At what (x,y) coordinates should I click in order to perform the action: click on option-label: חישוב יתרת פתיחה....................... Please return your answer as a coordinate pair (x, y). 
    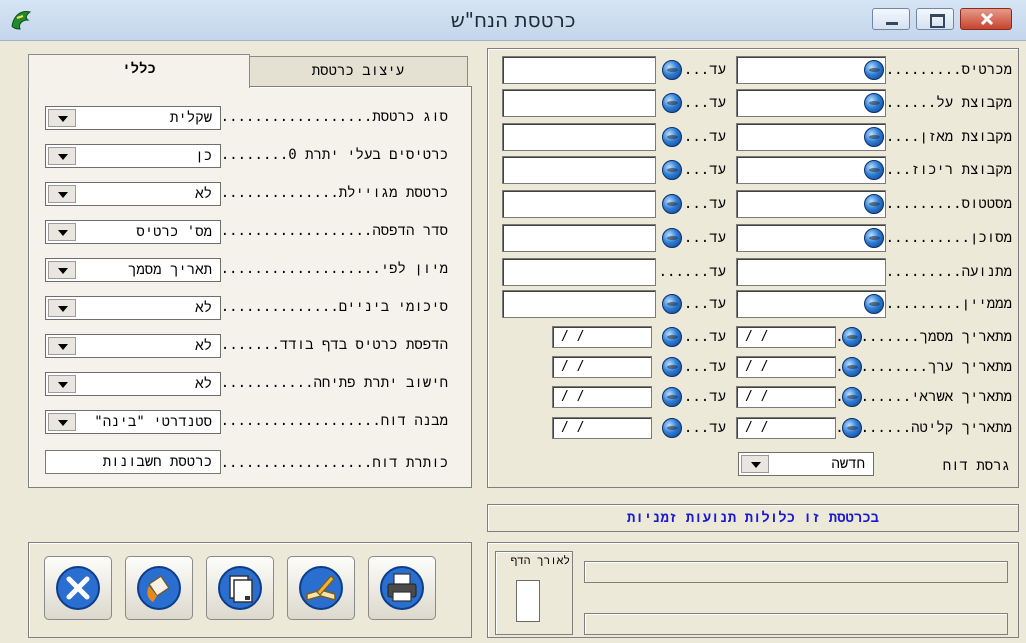
    Looking at the image, I should click on (333, 383).